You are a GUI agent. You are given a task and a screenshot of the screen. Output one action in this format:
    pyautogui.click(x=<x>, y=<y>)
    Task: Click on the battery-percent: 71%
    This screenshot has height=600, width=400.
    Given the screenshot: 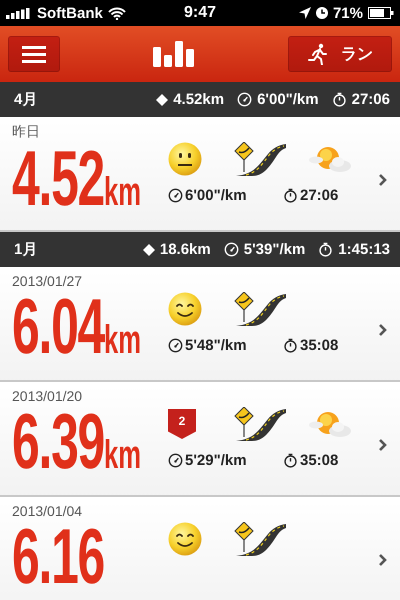 What is the action you would take?
    pyautogui.click(x=347, y=13)
    